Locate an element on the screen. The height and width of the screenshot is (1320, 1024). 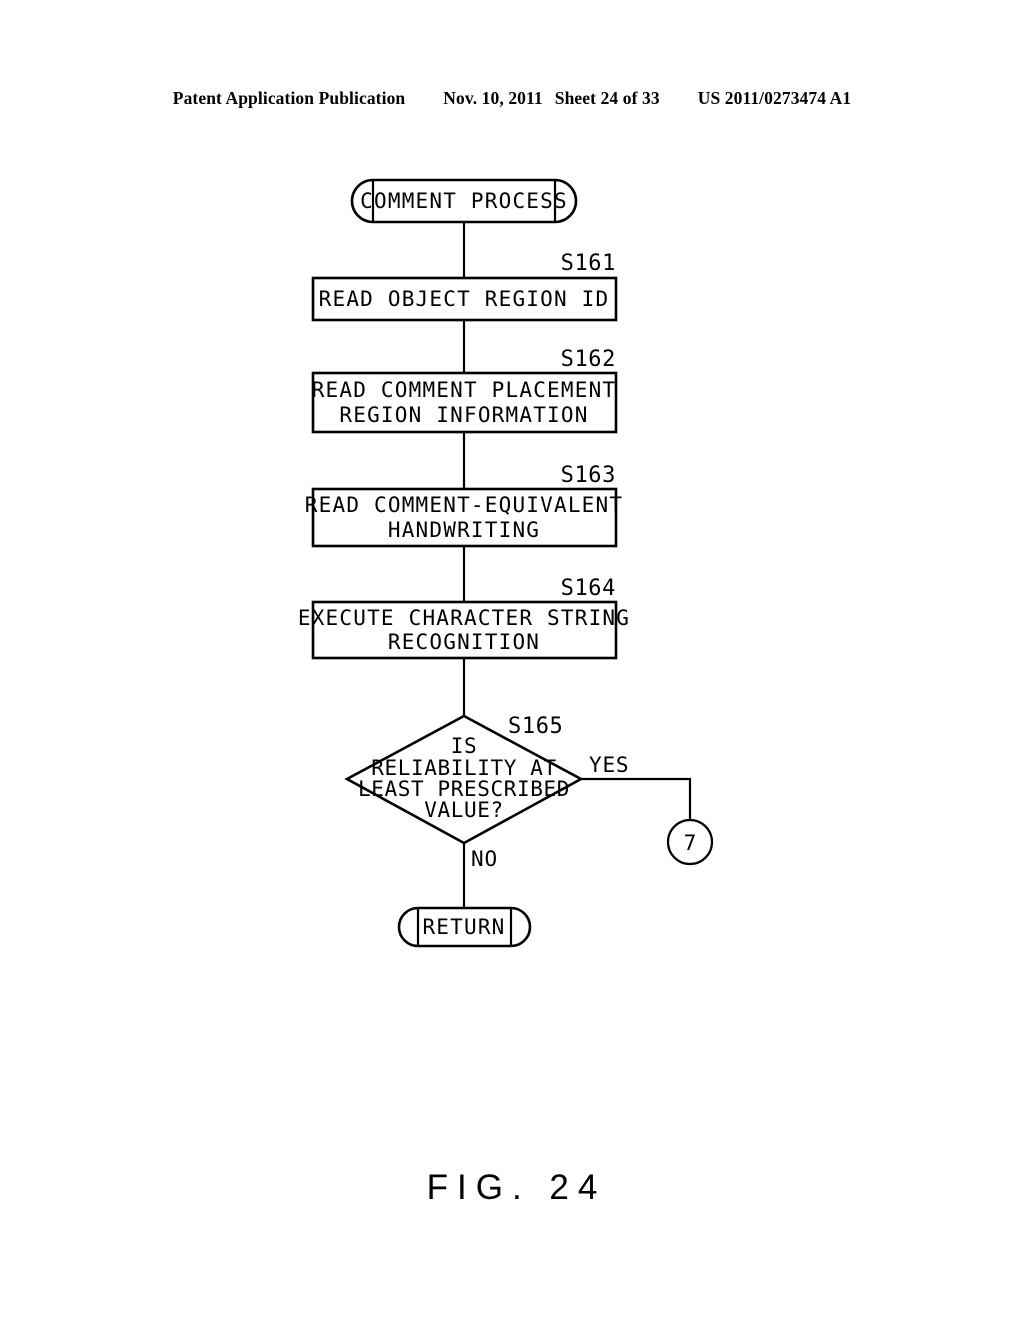
offpage-connector-7: 7 is located at coordinates (690, 842).